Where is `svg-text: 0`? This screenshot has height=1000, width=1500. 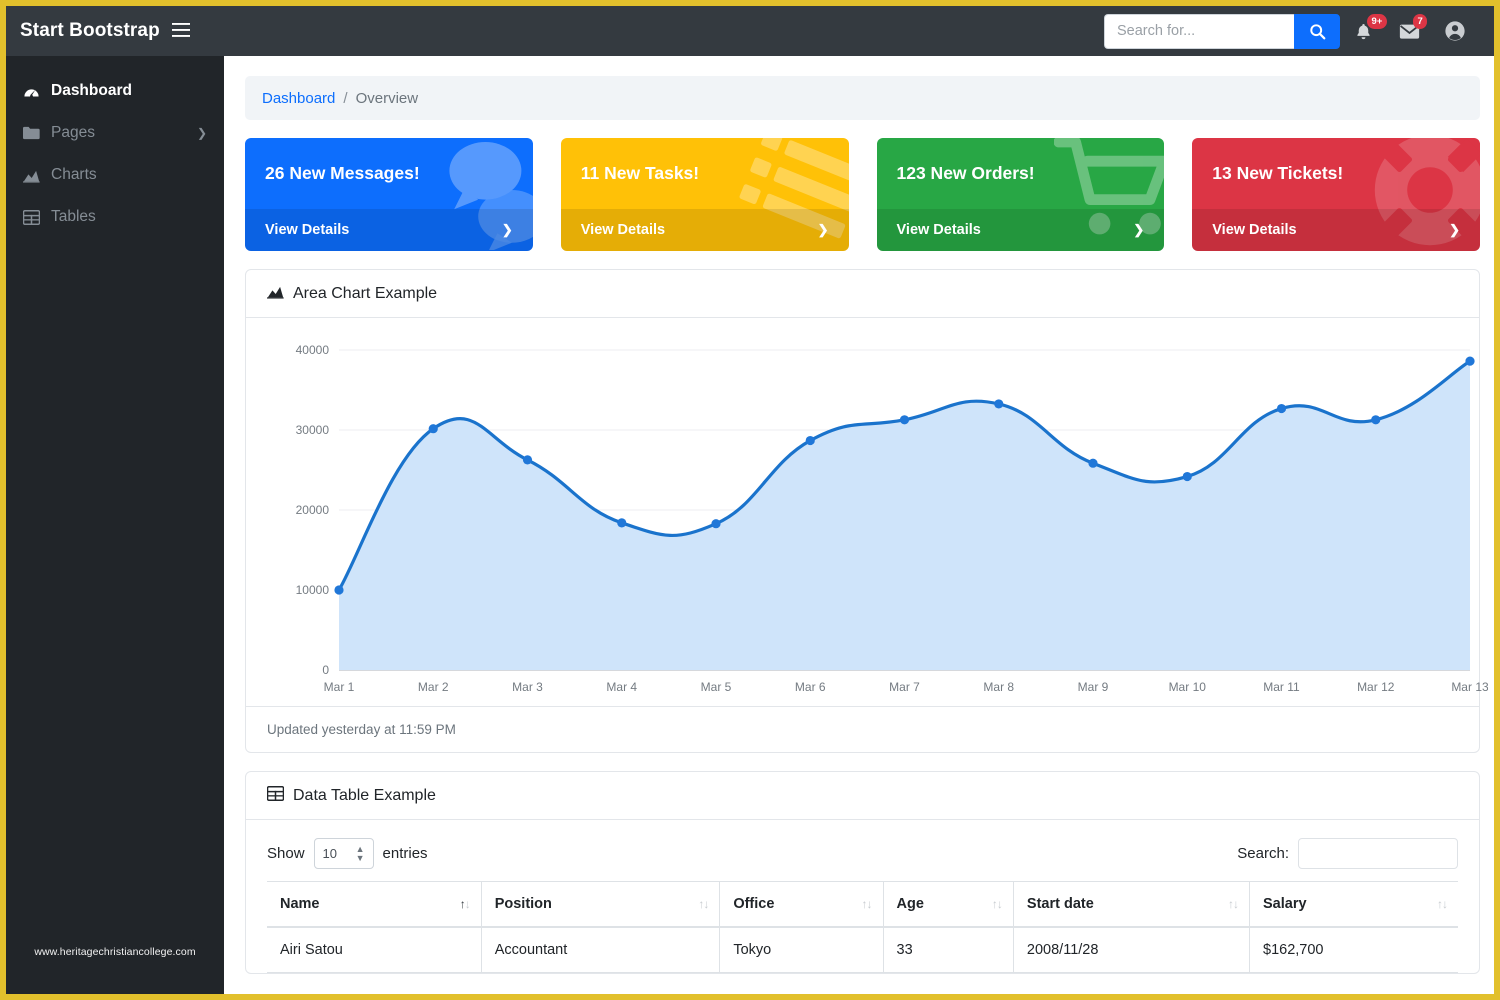
svg-text: 0 is located at coordinates (325, 670).